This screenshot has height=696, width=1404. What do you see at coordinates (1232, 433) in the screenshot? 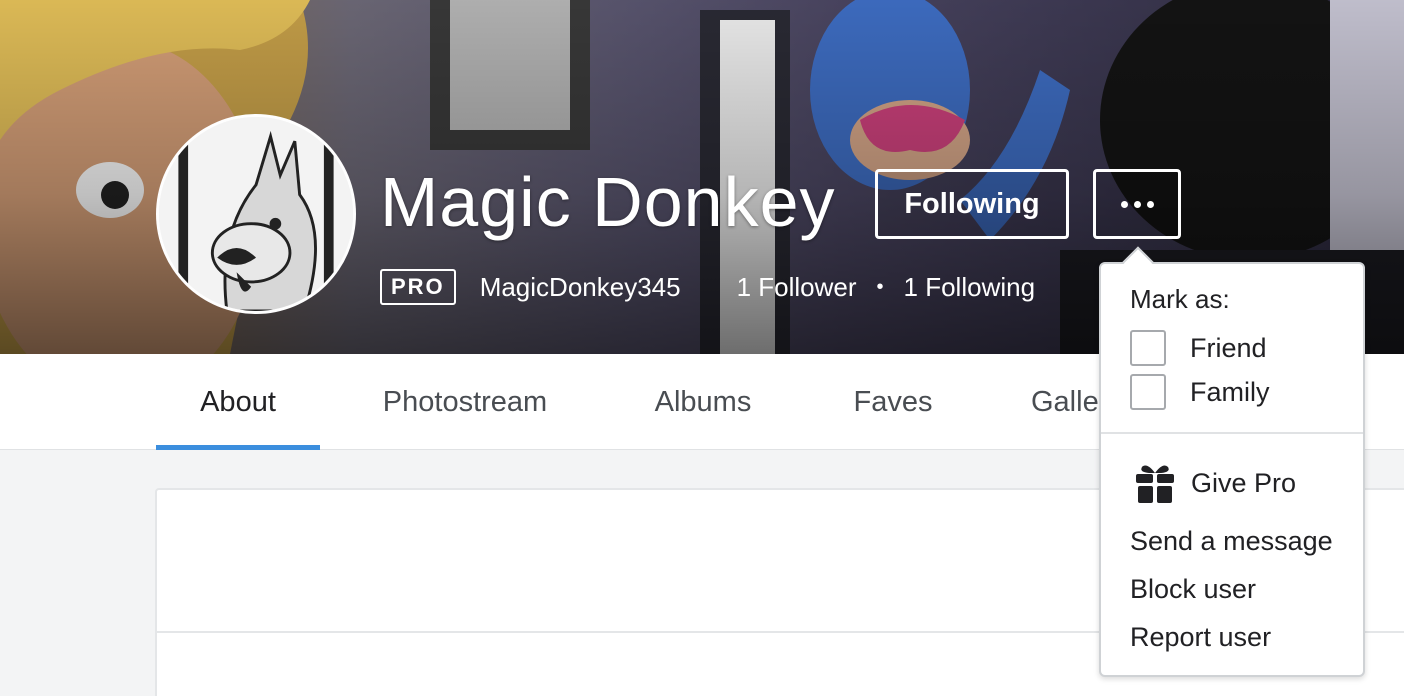
I see `menu-divider` at bounding box center [1232, 433].